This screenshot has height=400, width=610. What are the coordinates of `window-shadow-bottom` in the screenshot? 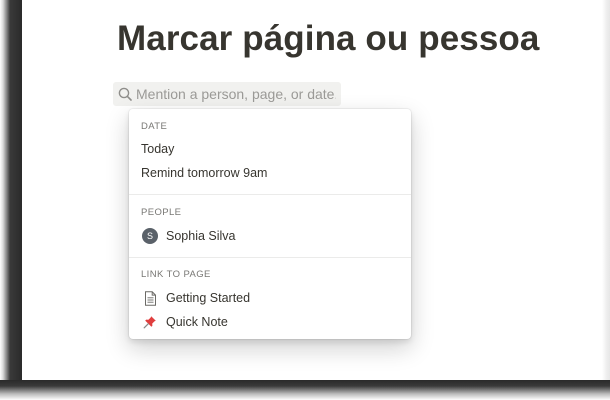 It's located at (305, 390).